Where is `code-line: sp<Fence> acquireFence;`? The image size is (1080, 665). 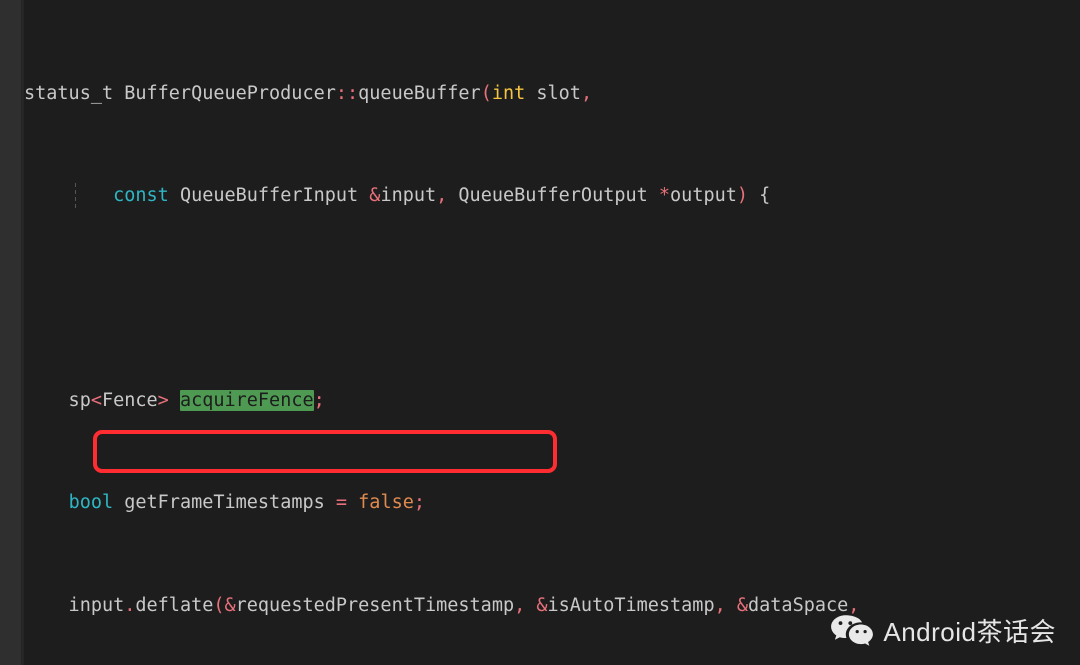
code-line: sp<Fence> acquireFence; is located at coordinates (174, 400).